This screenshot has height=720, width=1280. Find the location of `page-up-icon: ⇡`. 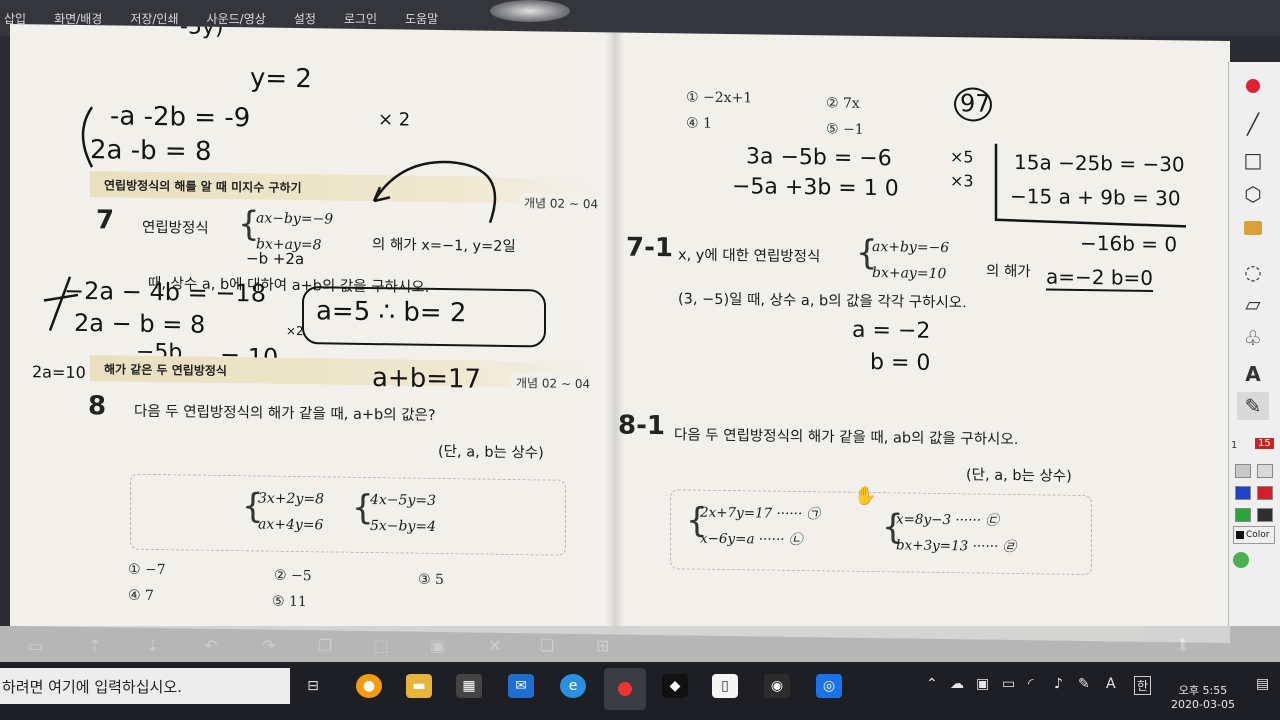

page-up-icon: ⇡ is located at coordinates (94, 645).